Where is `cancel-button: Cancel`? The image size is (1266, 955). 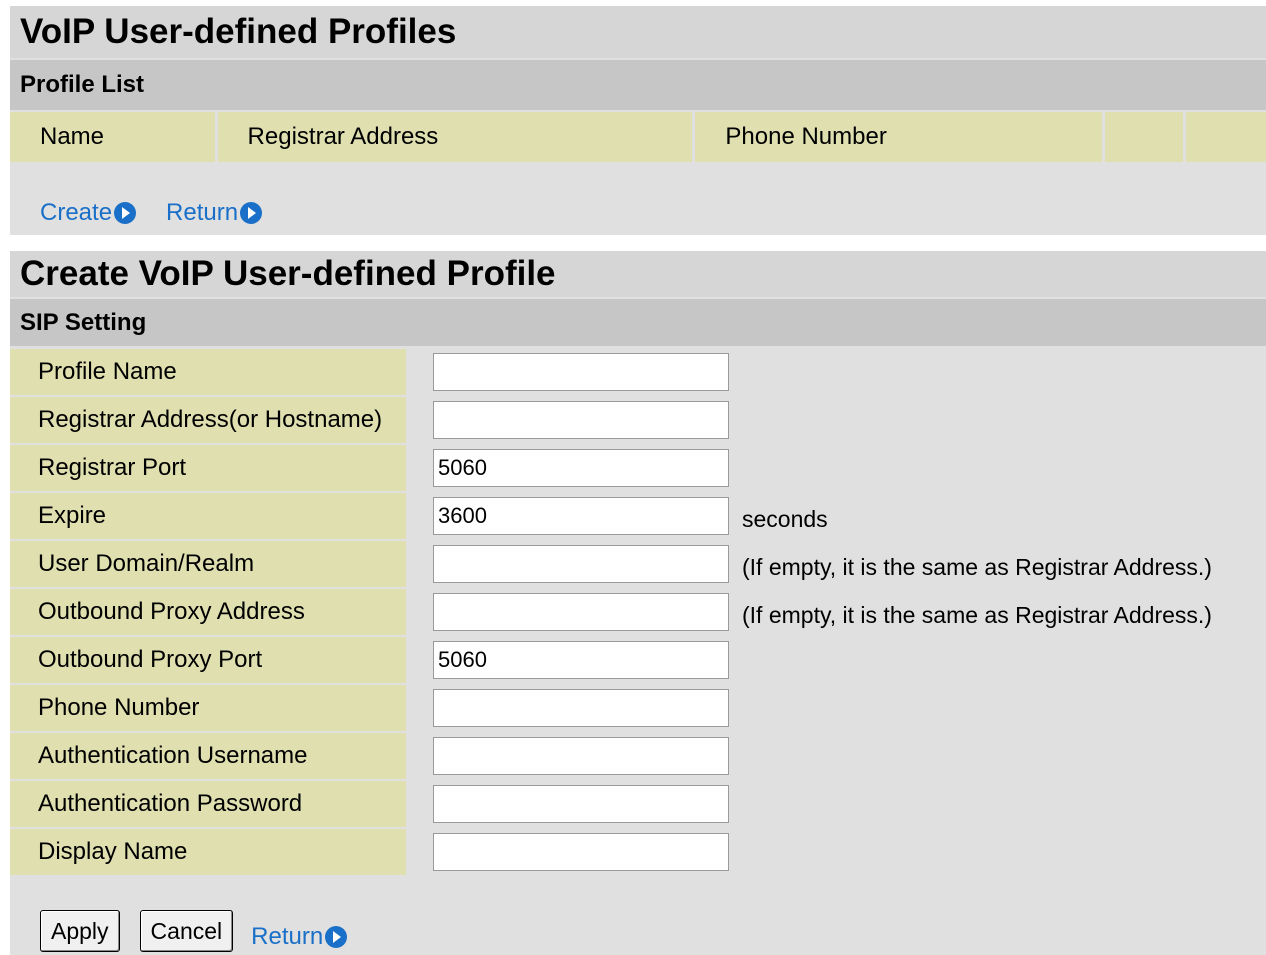 cancel-button: Cancel is located at coordinates (186, 931).